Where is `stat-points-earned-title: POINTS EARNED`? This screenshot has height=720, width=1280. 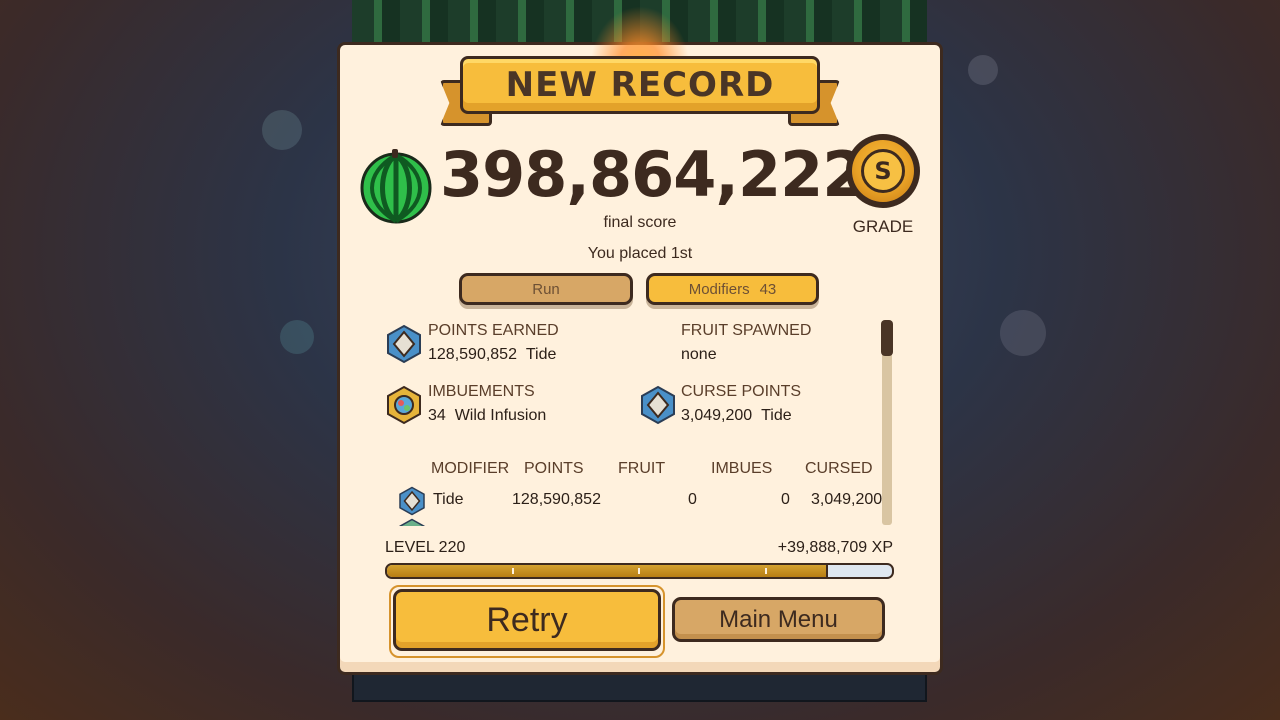
stat-points-earned-title: POINTS EARNED is located at coordinates (493, 330).